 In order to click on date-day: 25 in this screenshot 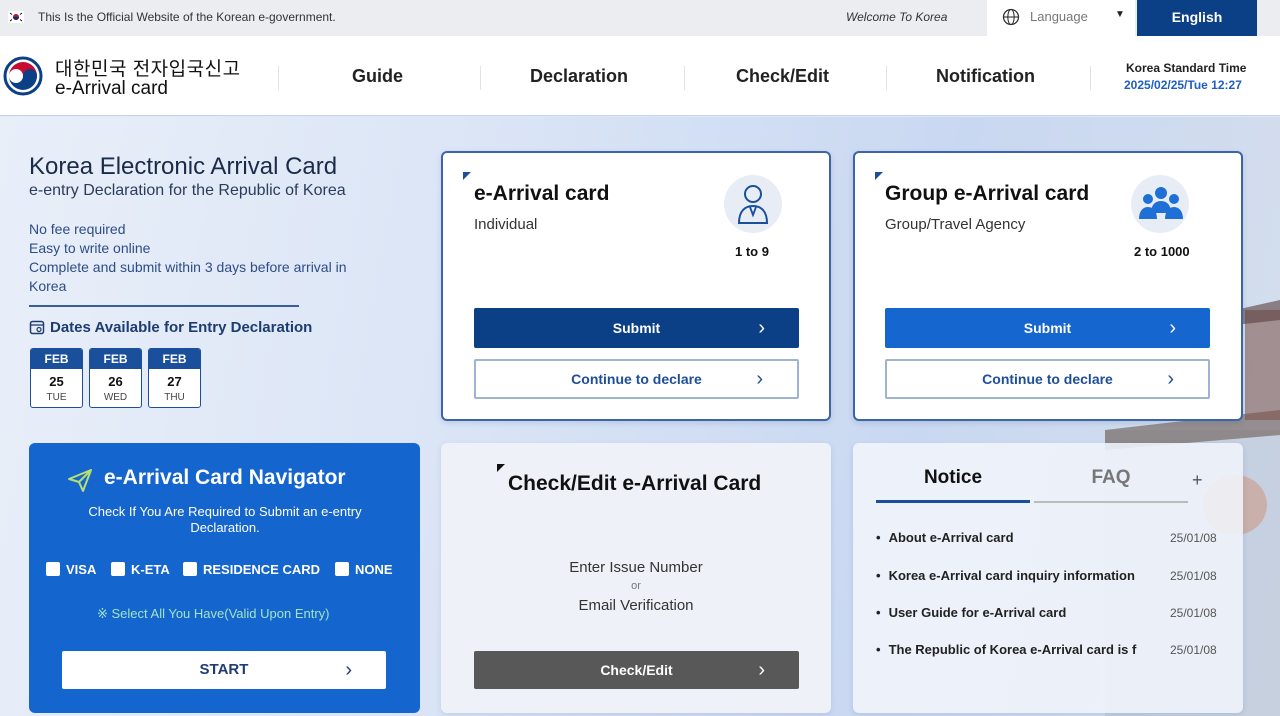, I will do `click(56, 381)`.